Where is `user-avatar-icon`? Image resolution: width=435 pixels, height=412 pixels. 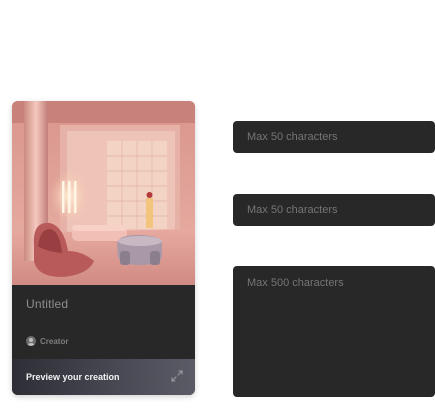
user-avatar-icon is located at coordinates (31, 341).